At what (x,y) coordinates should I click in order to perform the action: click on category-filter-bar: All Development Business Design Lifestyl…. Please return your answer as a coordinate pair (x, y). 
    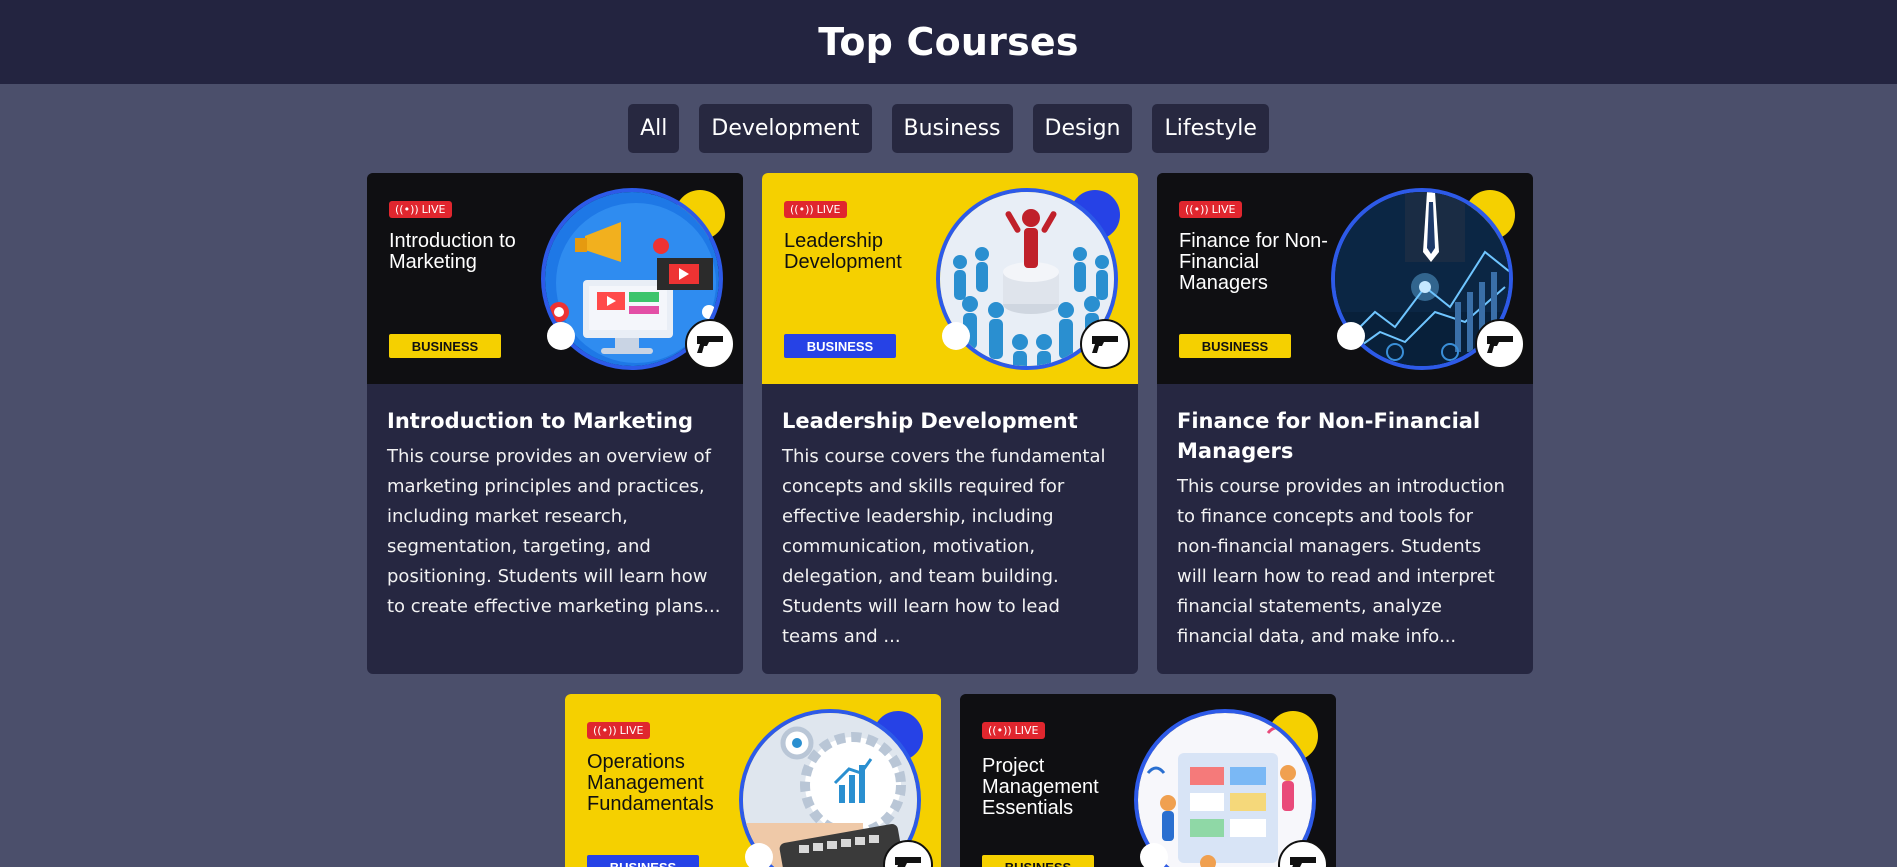
    Looking at the image, I should click on (948, 128).